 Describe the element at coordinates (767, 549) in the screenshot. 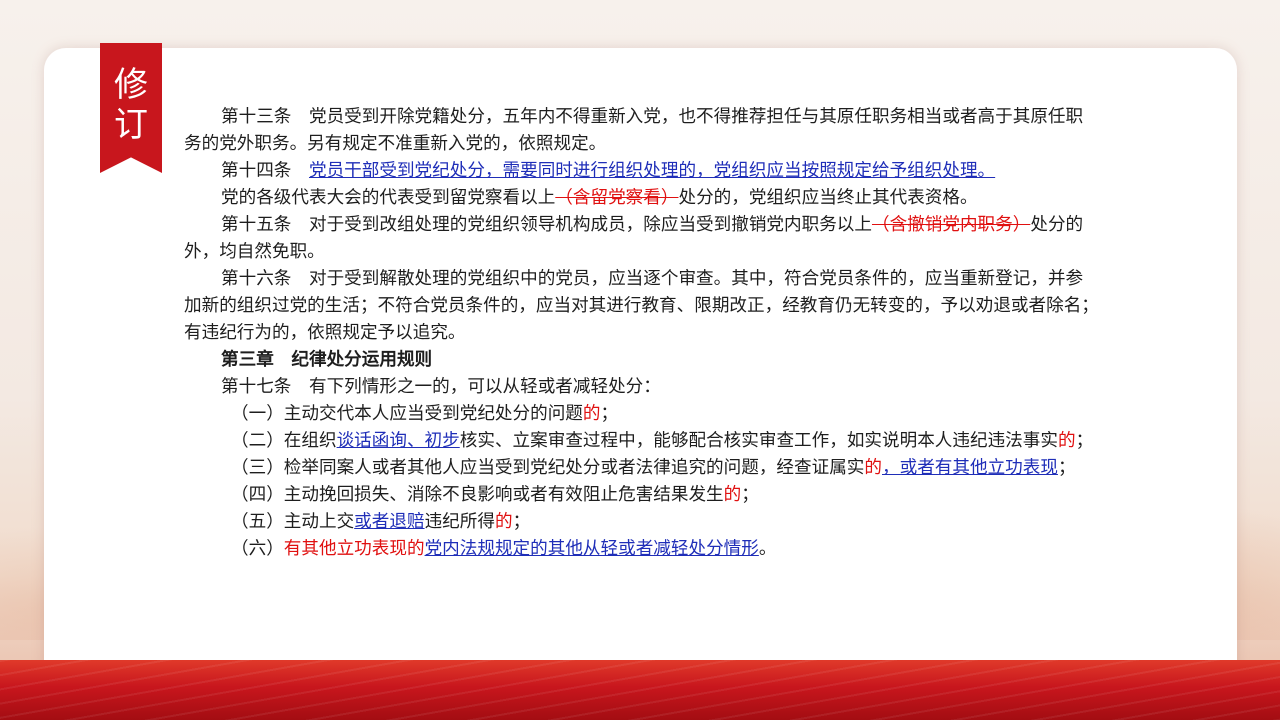

I see `item-6-end: 。` at that location.